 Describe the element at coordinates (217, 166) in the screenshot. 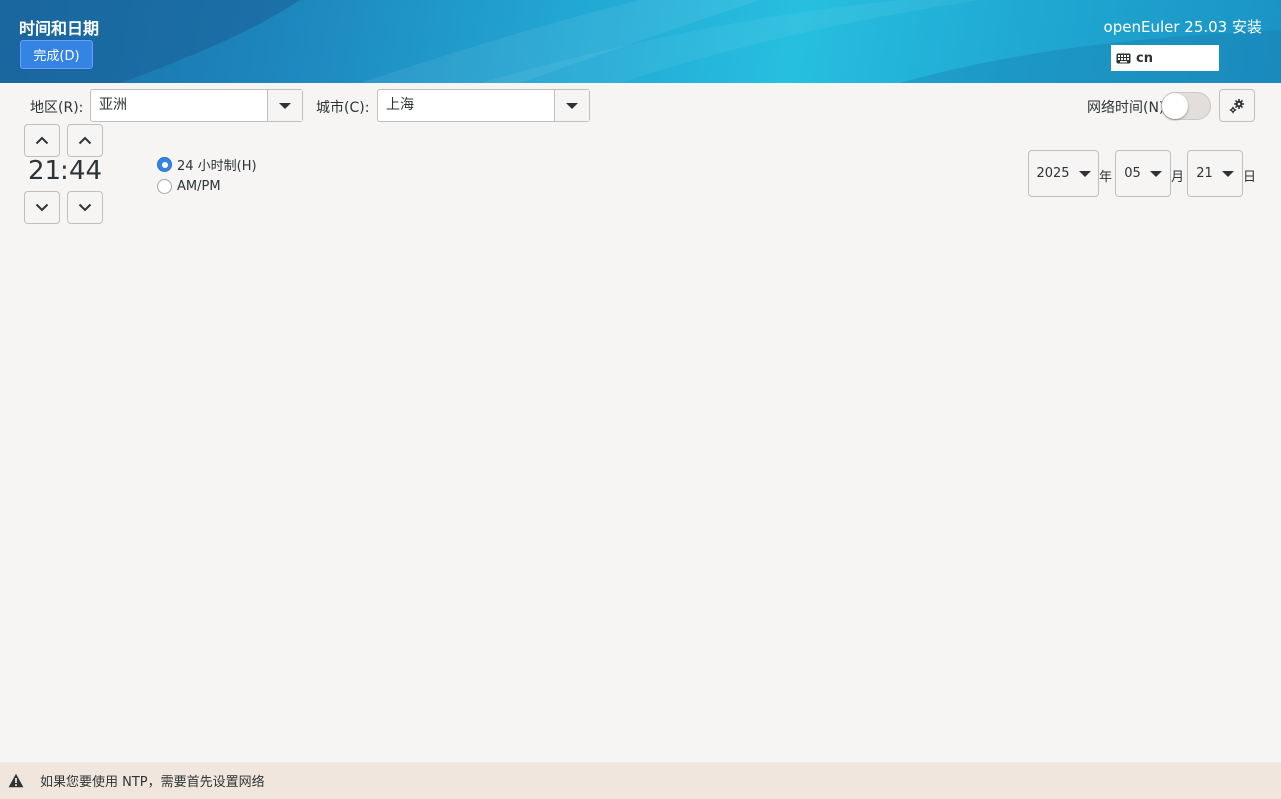

I see `radio-label-24-hour: 24 小时制(H)` at that location.